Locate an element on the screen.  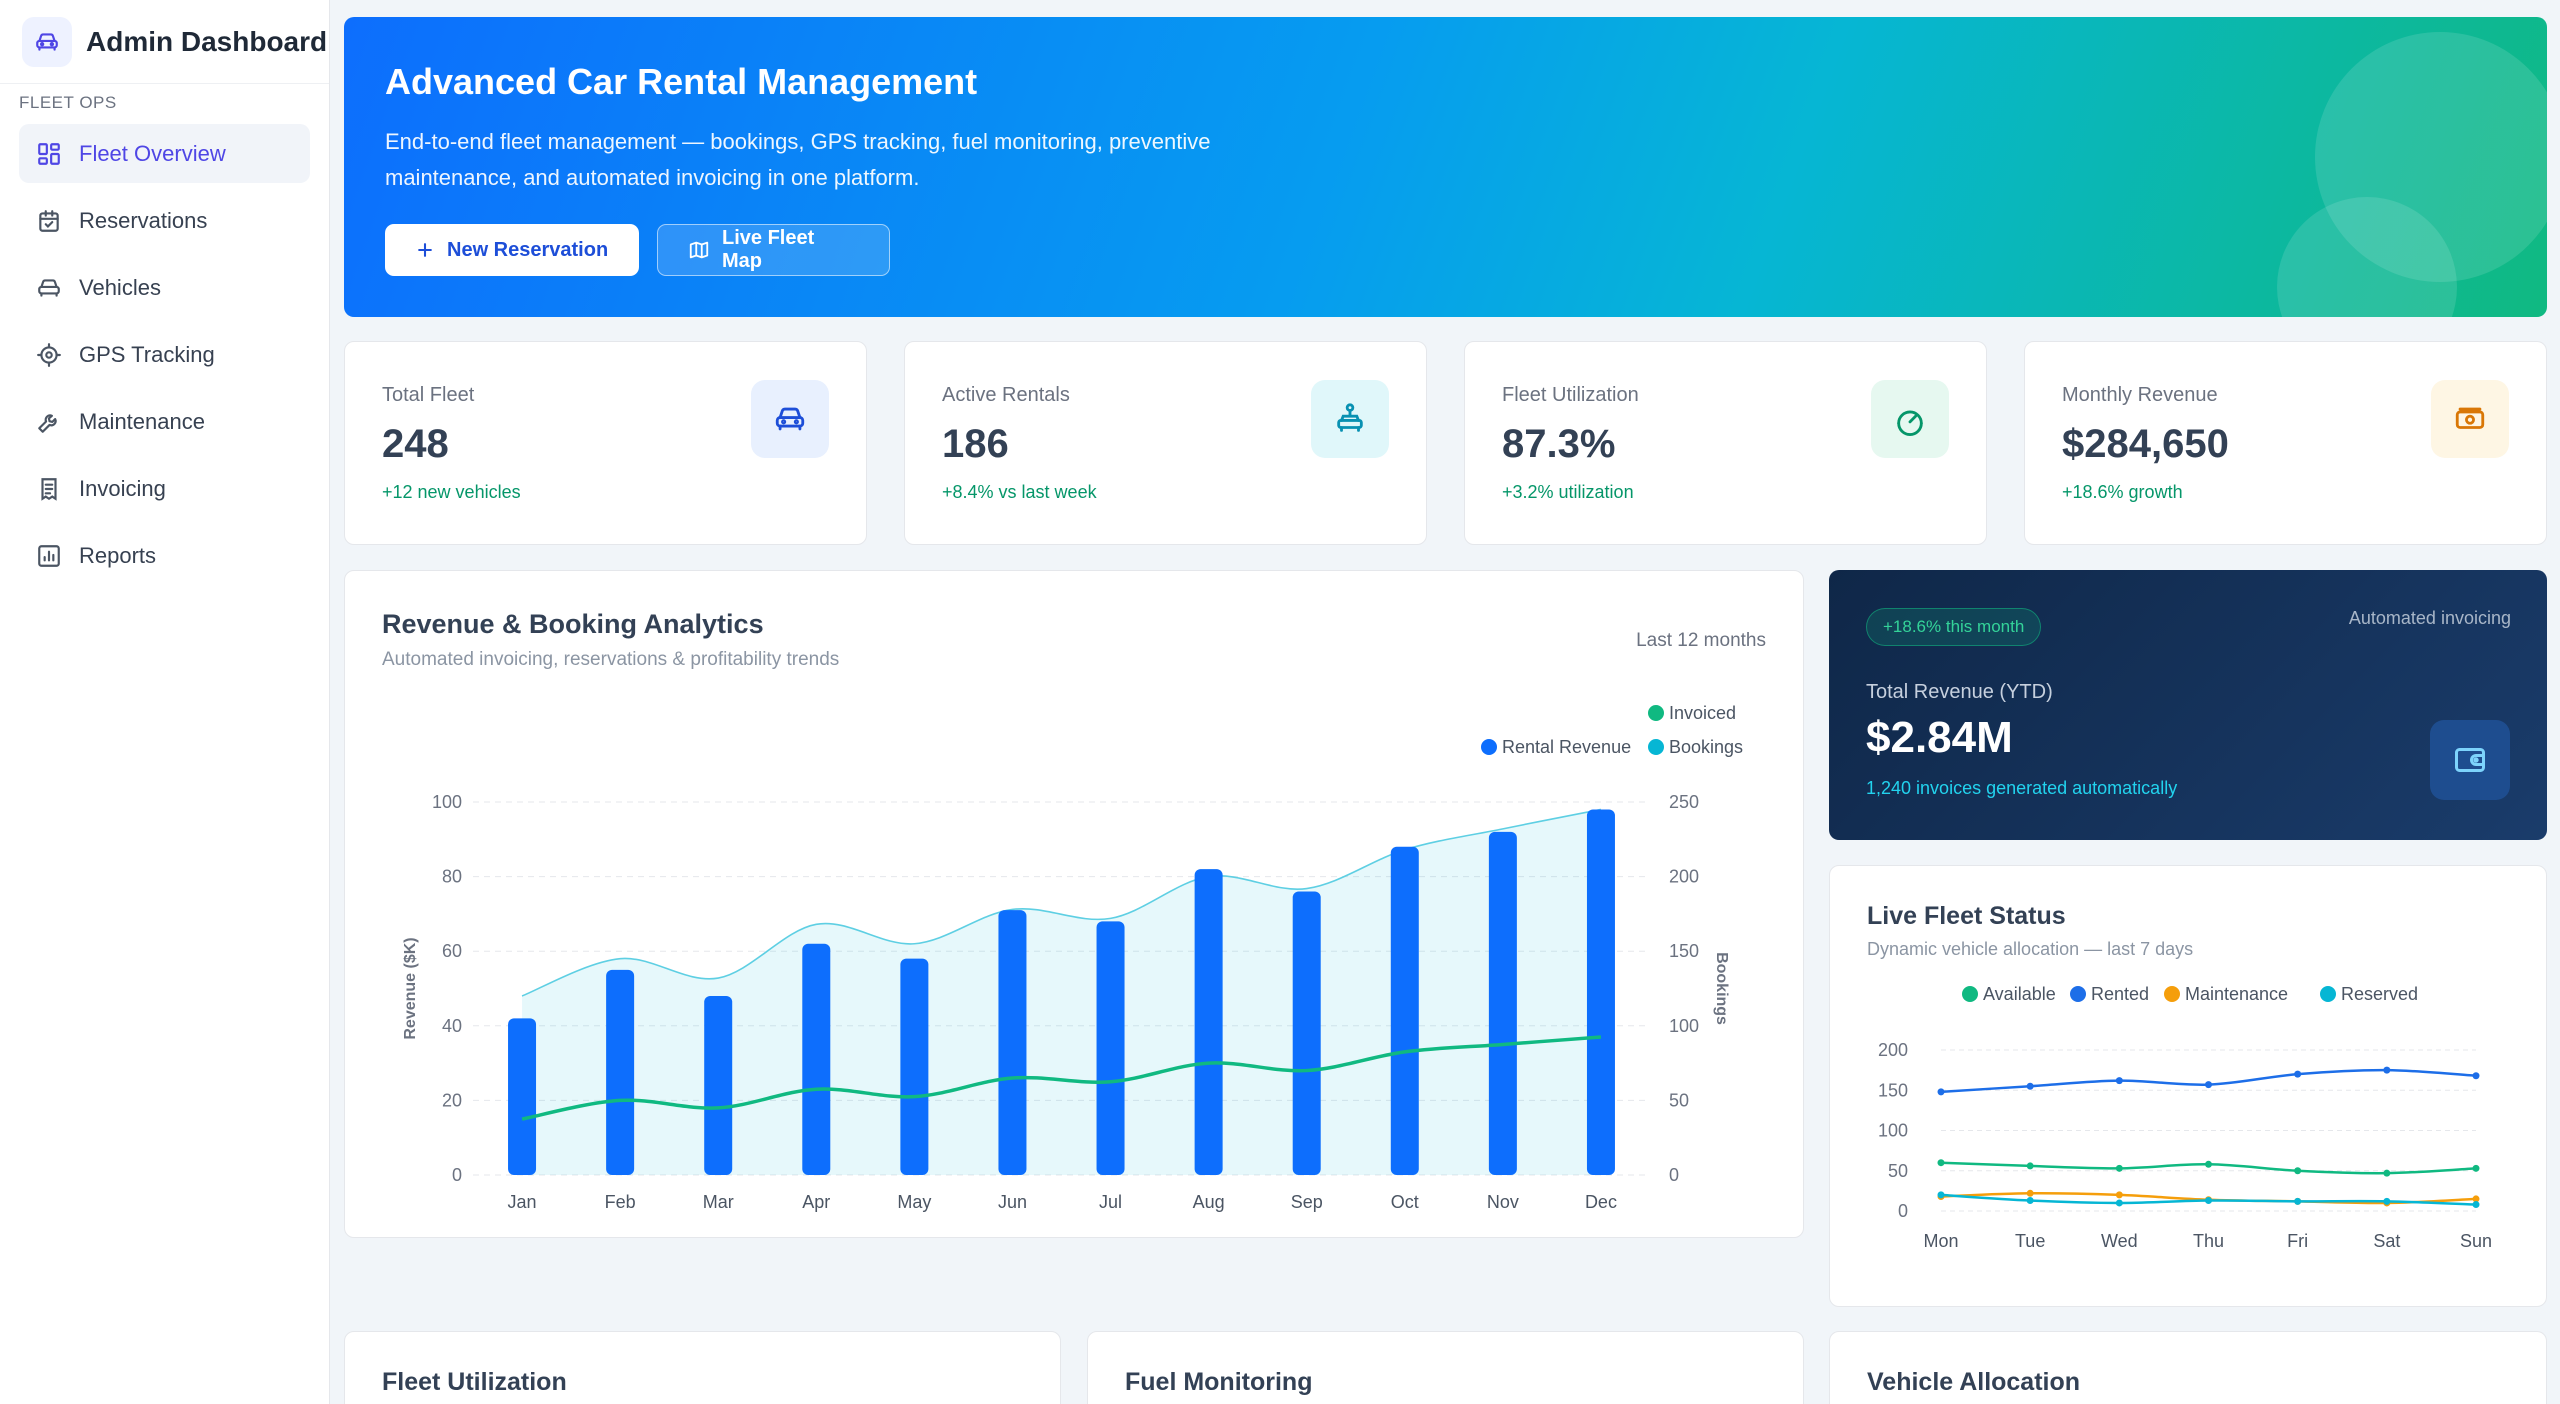
y2-tick-label: 150 is located at coordinates (1684, 951).